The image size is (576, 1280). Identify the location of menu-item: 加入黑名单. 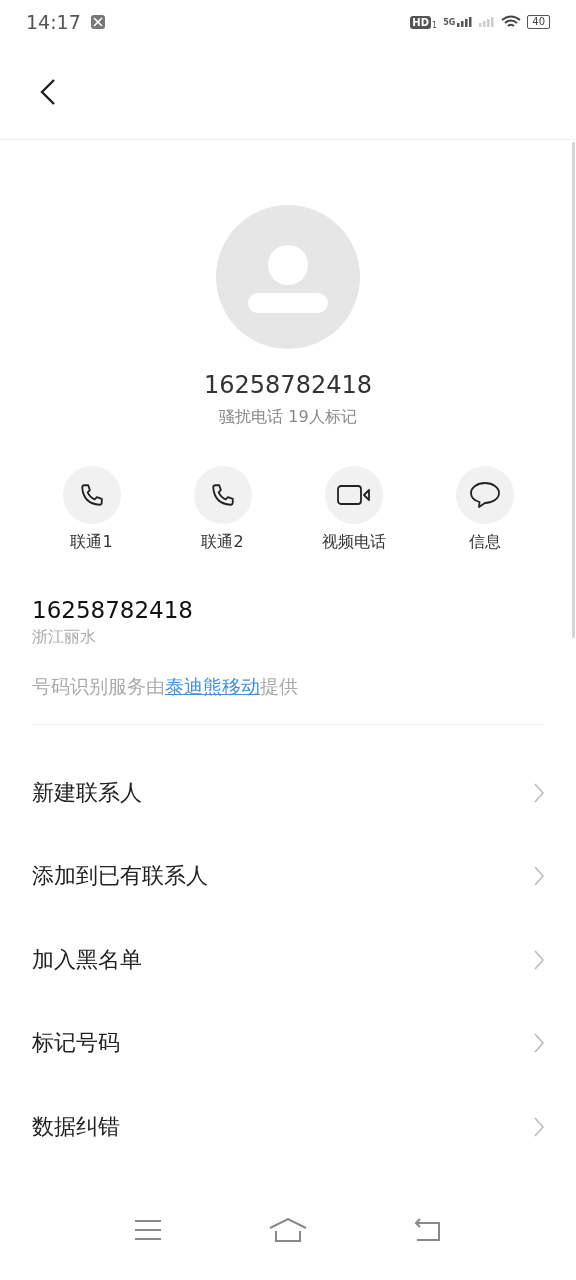
(288, 960).